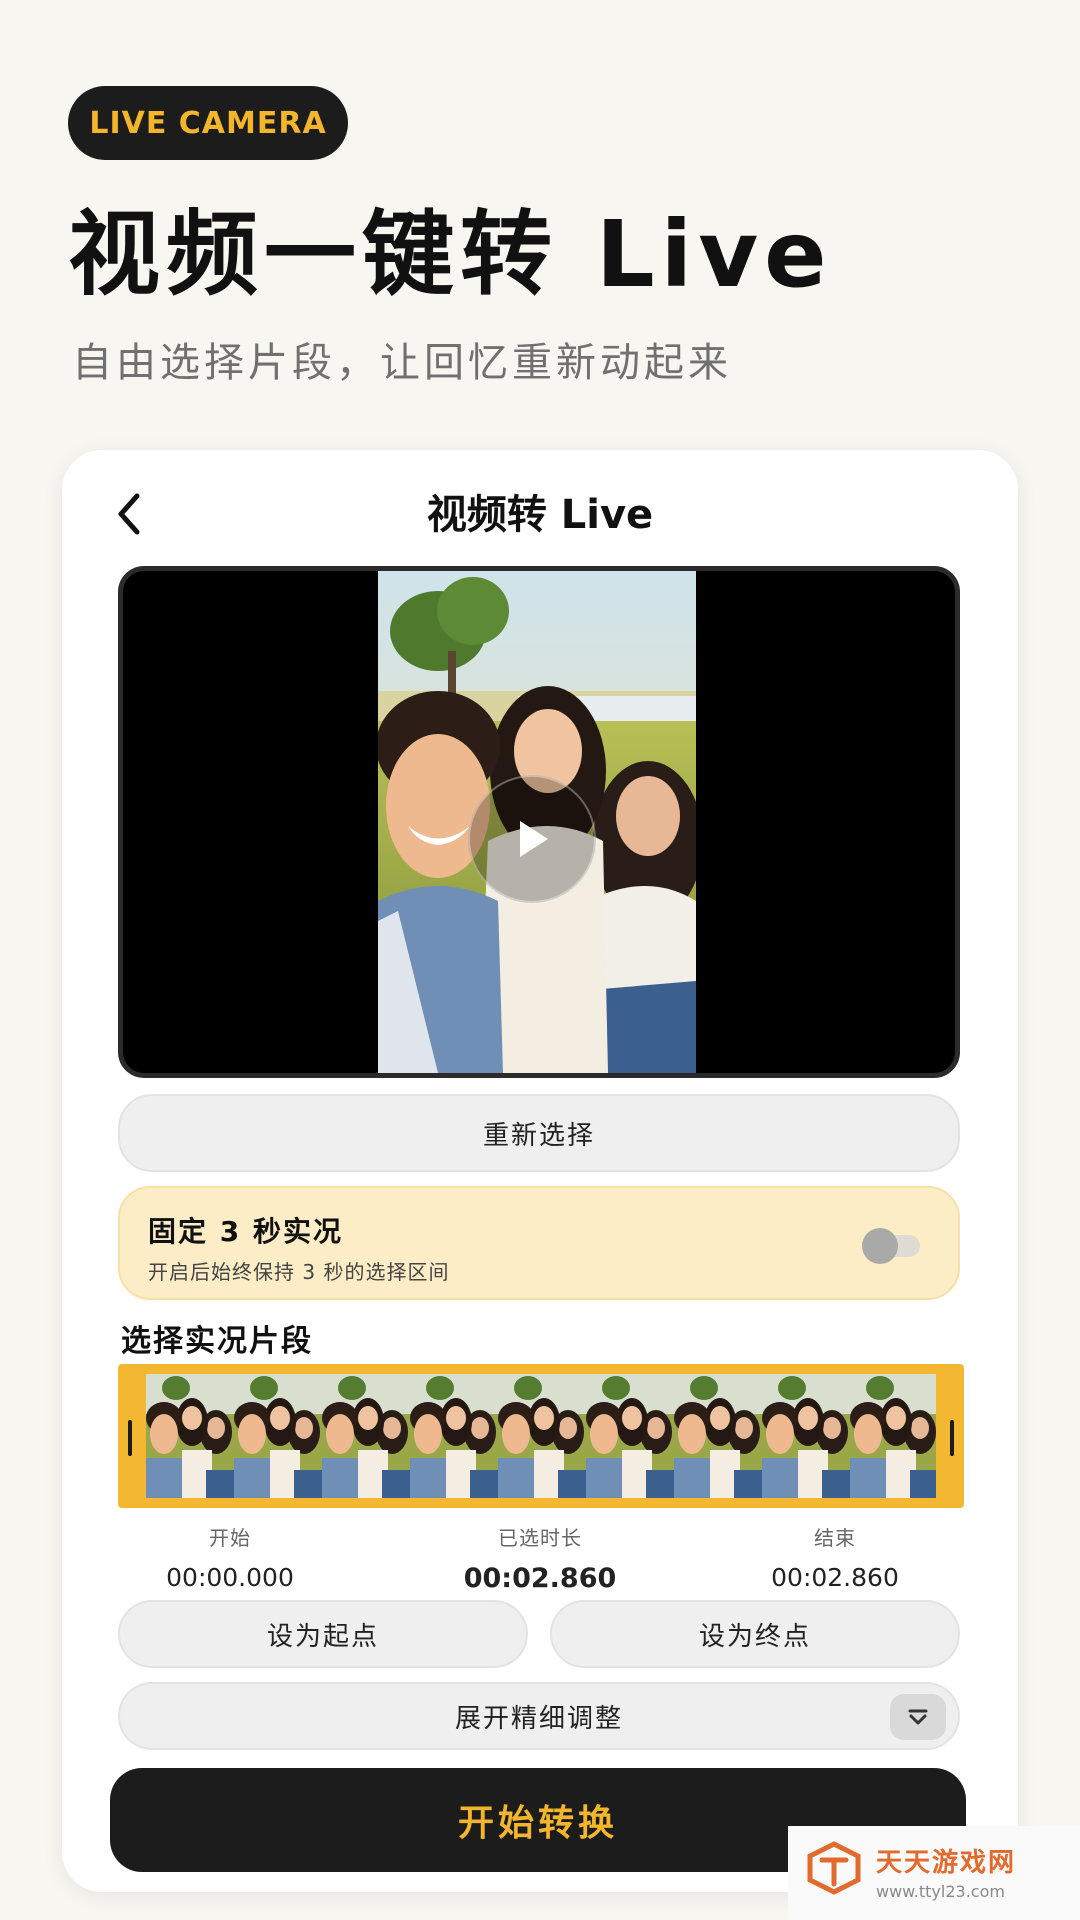 The height and width of the screenshot is (1920, 1080). I want to click on watermark-url: www.ttyl23.com, so click(940, 1891).